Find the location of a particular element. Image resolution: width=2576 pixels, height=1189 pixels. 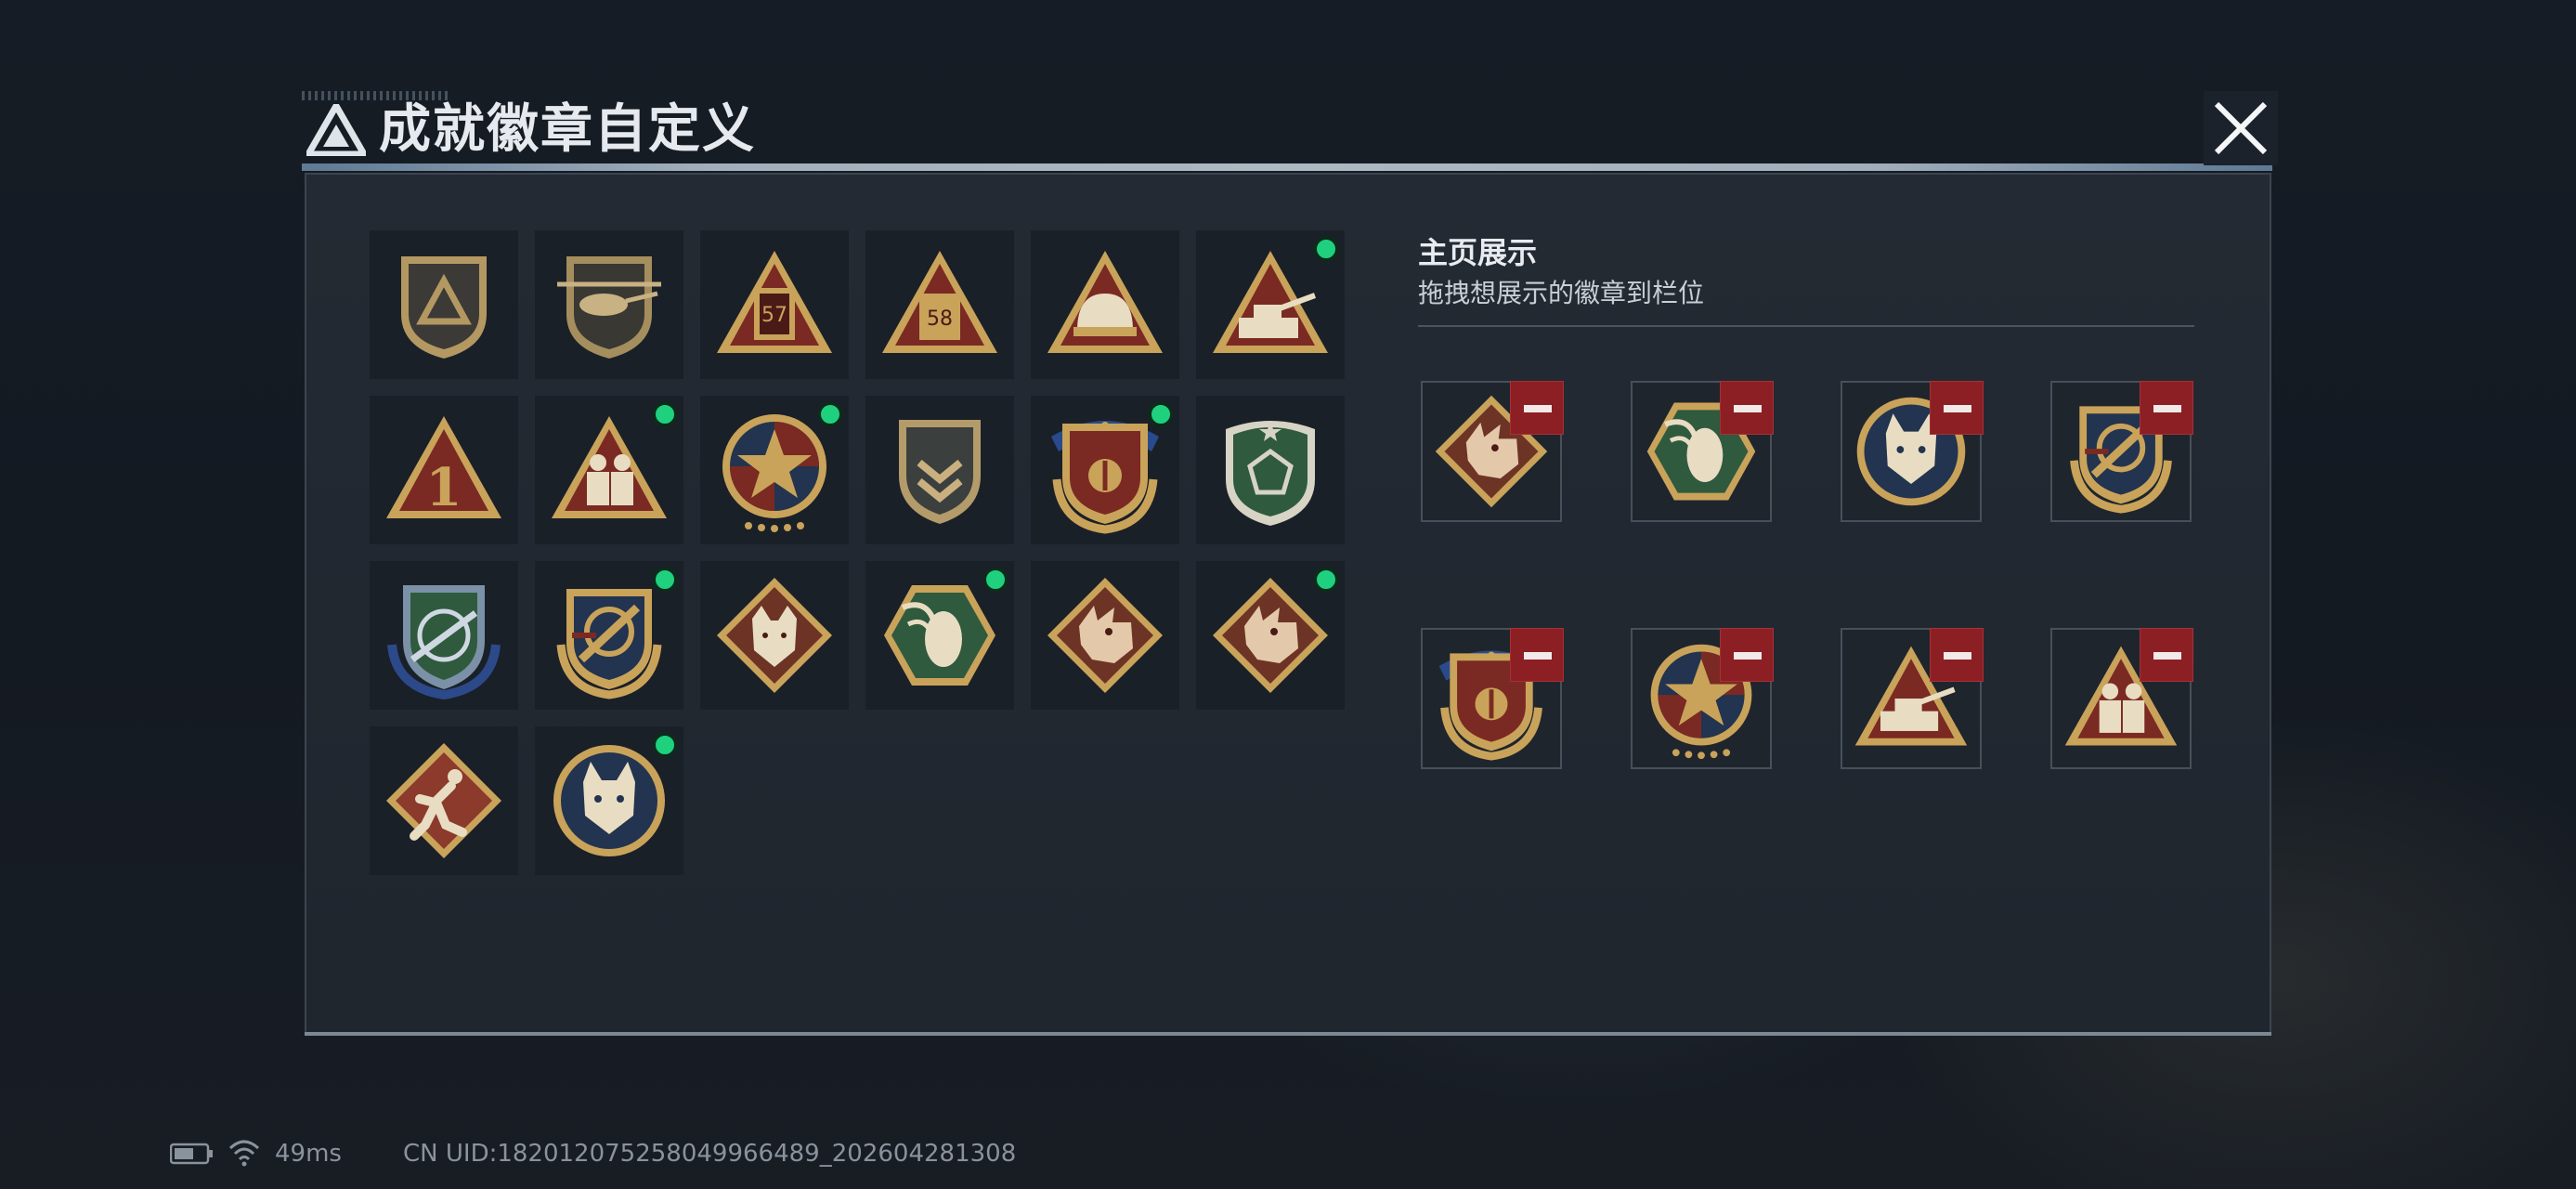

badge-tile: 57 is located at coordinates (774, 304).